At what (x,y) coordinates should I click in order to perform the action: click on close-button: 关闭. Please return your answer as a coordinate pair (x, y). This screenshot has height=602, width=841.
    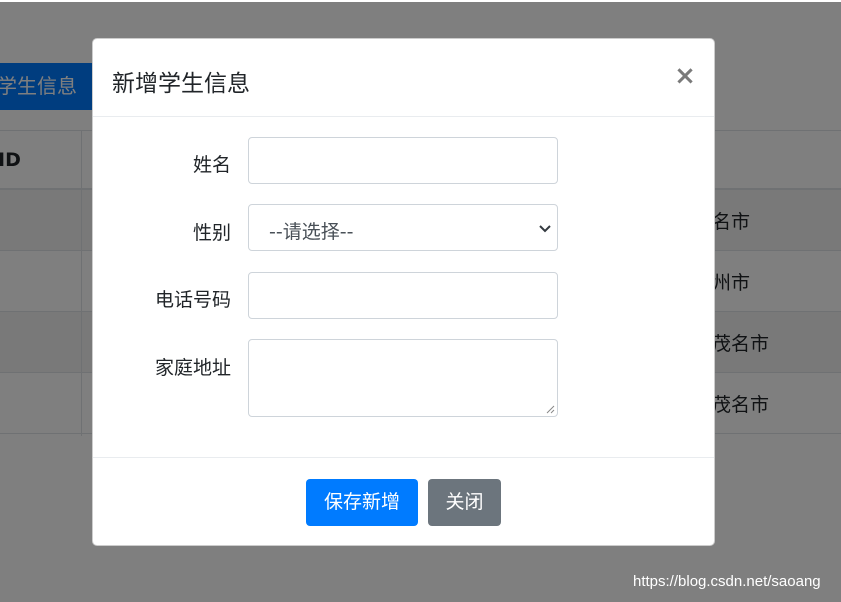
    Looking at the image, I should click on (464, 502).